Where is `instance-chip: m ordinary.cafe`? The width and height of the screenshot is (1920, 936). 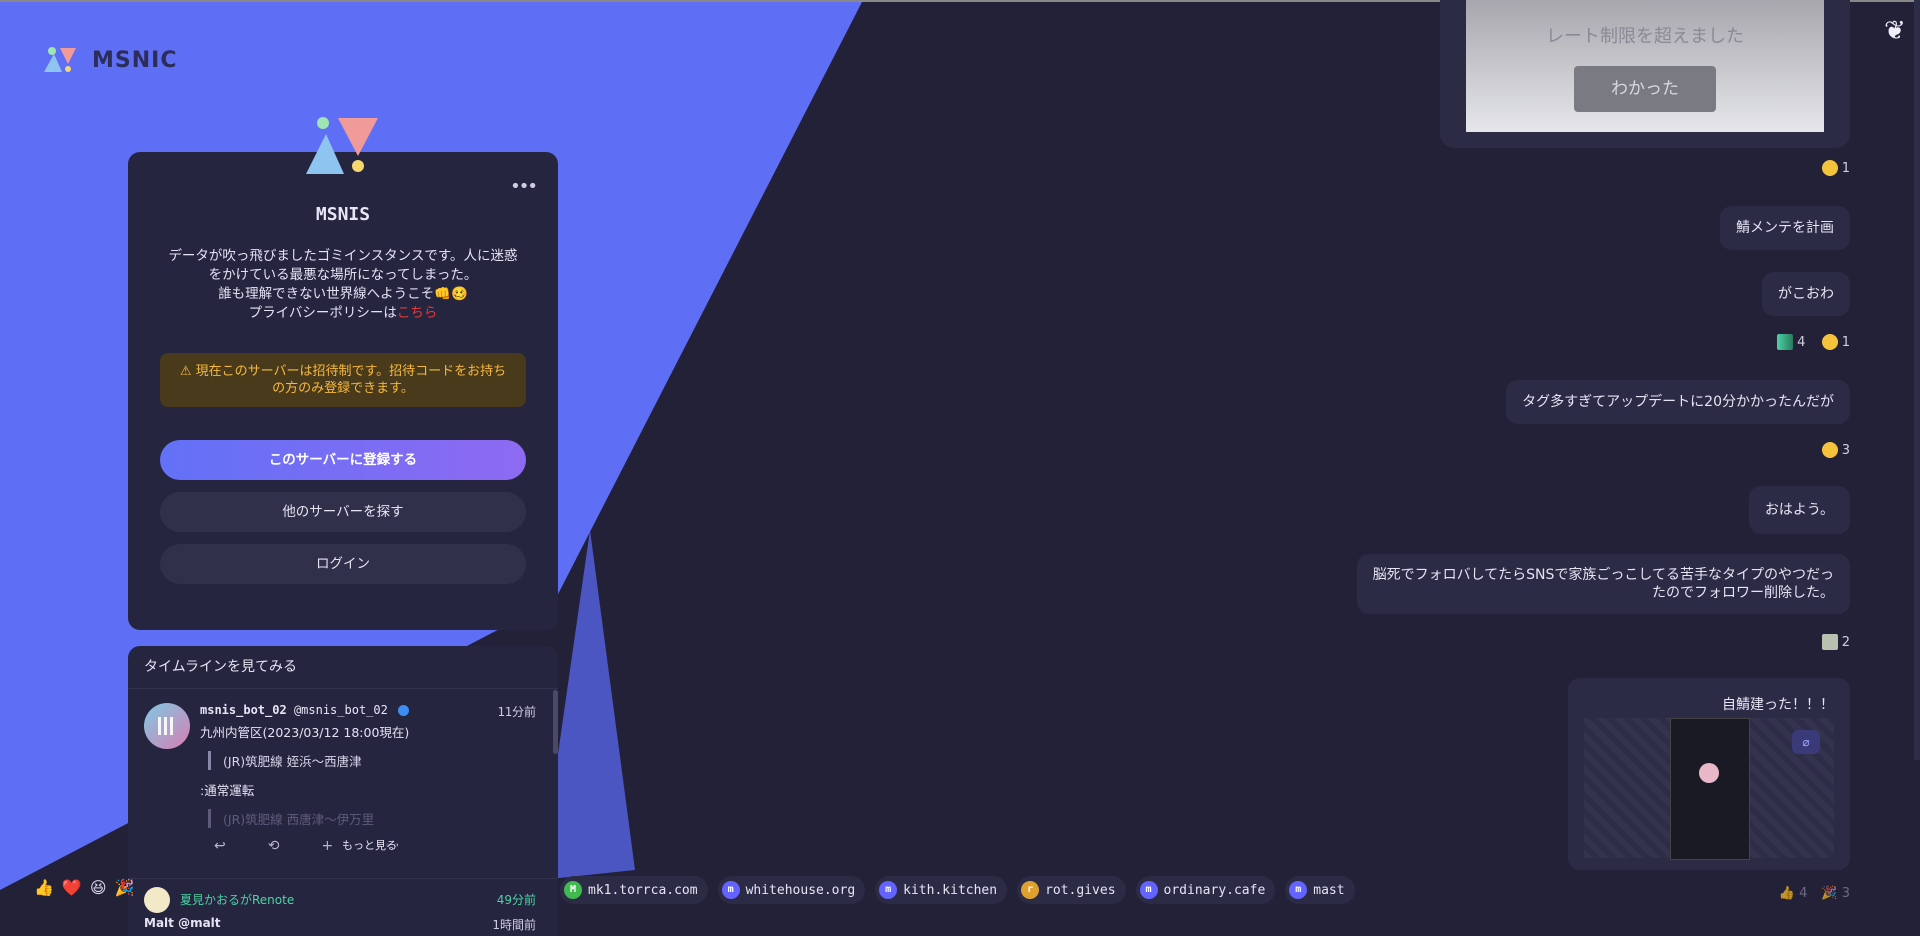 instance-chip: m ordinary.cafe is located at coordinates (1205, 890).